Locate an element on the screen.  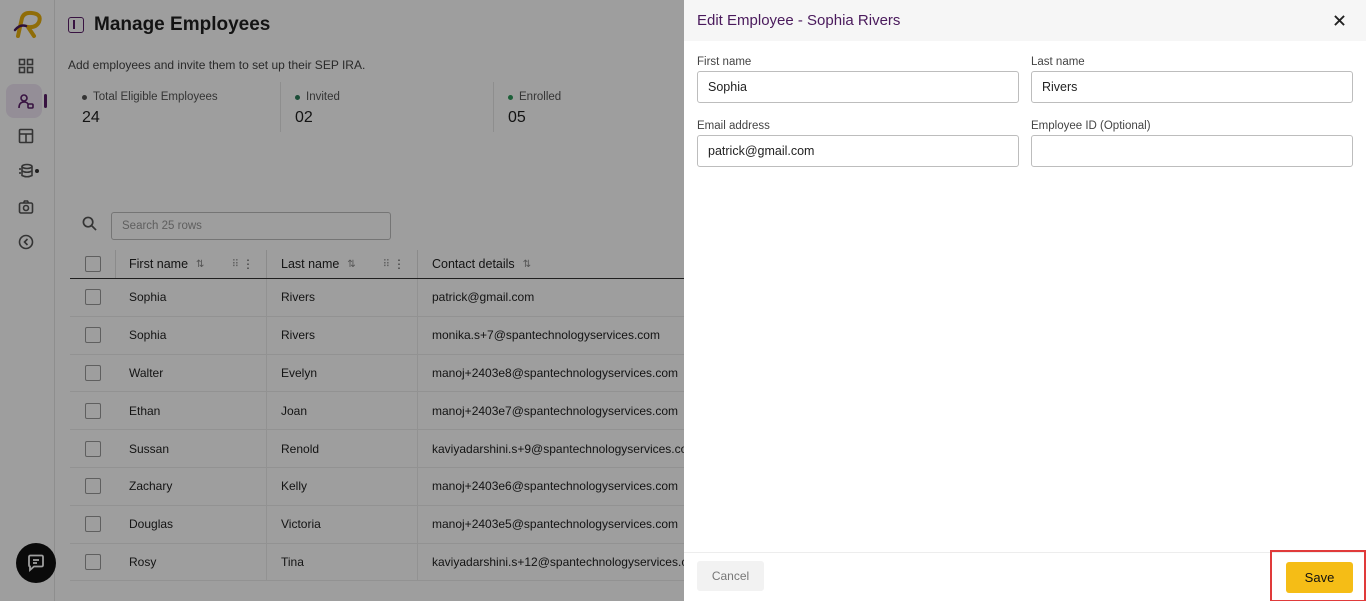
cancel-button: Cancel is located at coordinates (730, 576).